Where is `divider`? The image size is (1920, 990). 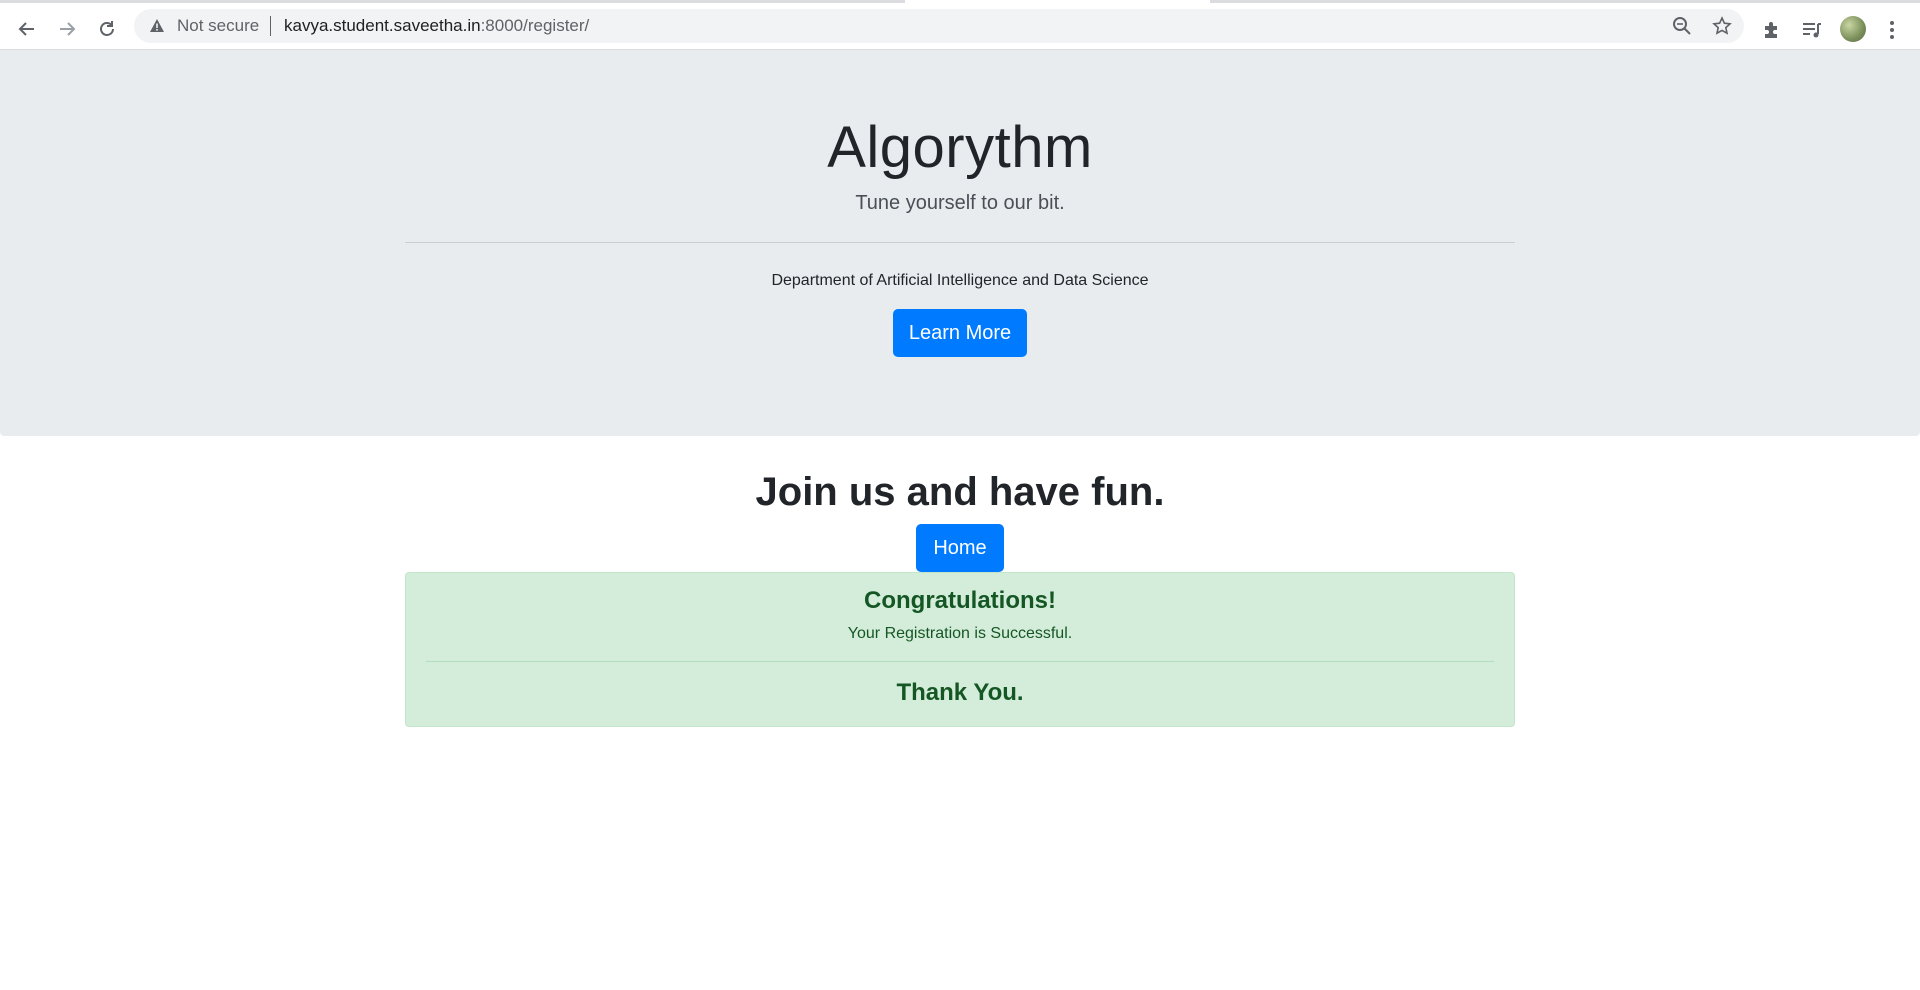 divider is located at coordinates (960, 242).